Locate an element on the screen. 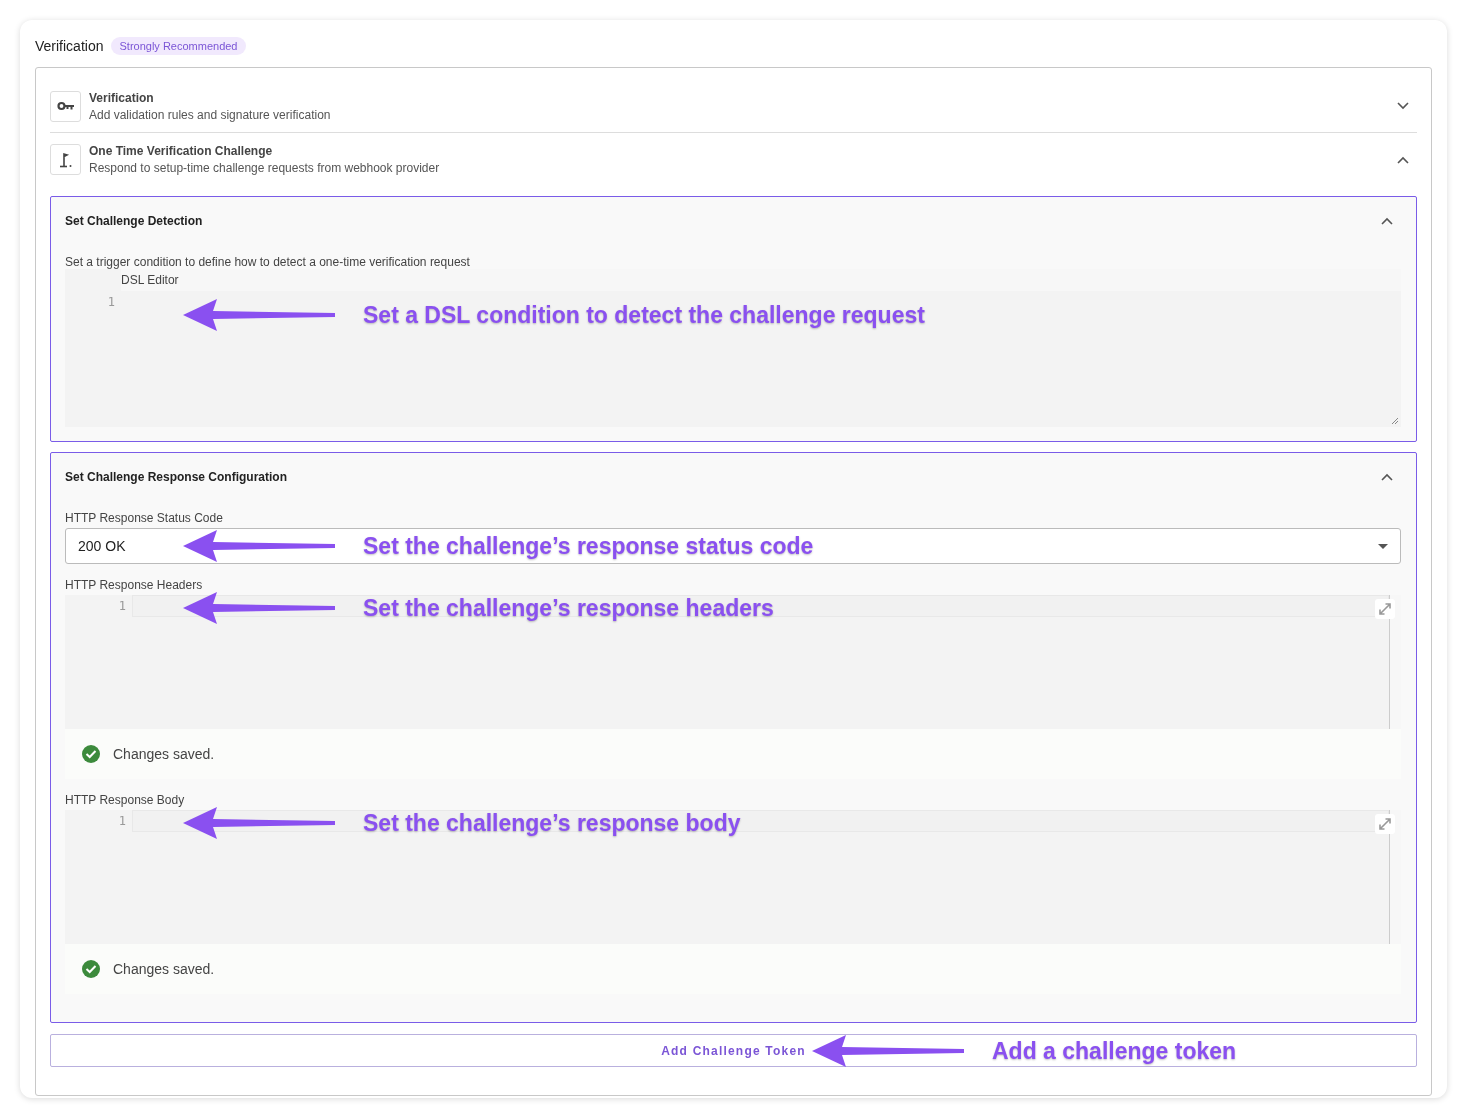 The image size is (1467, 1117). accordion-subtitle: Respond to setup-time challenge requests from webhook provider is located at coordinates (265, 168).